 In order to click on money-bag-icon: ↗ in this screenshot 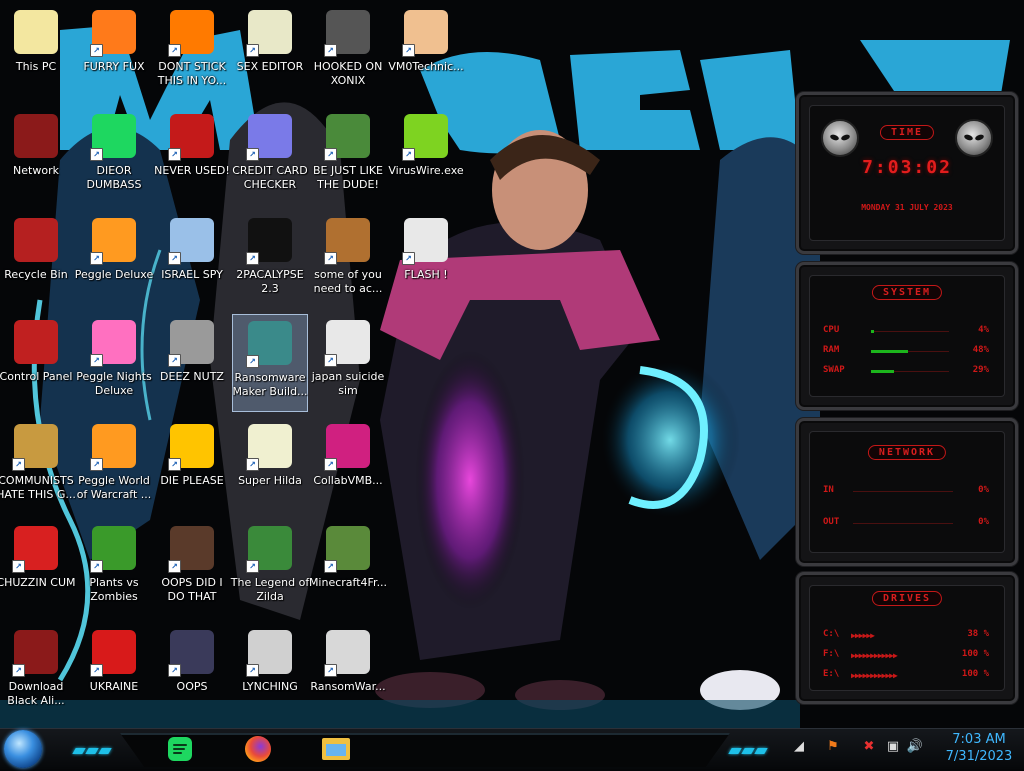, I will do `click(35, 447)`.